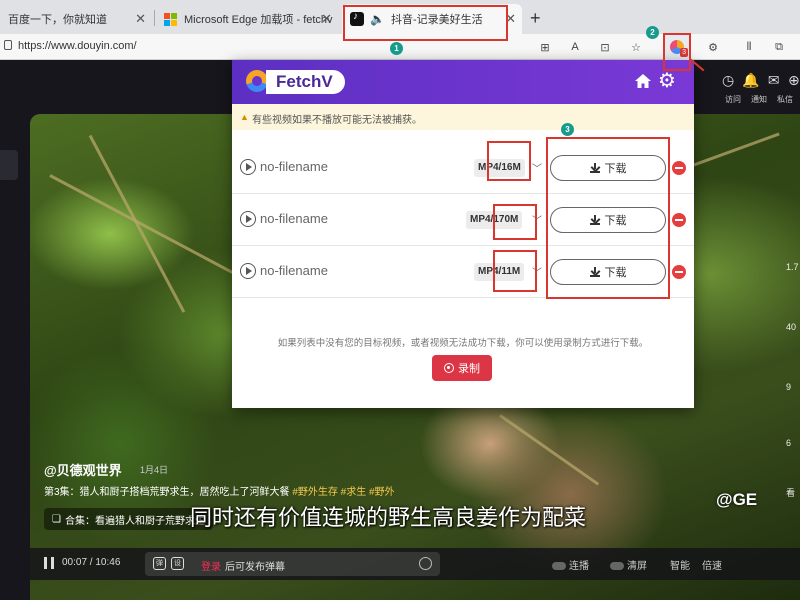 This screenshot has width=800, height=600. What do you see at coordinates (49, 563) in the screenshot?
I see `pause-icon` at bounding box center [49, 563].